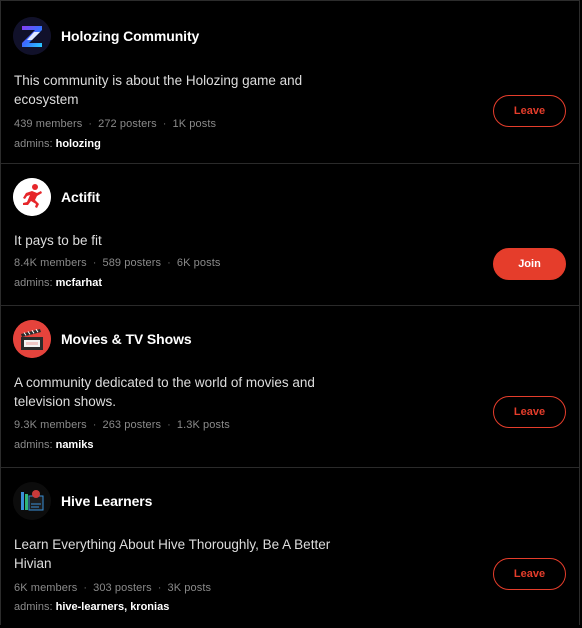 The height and width of the screenshot is (628, 582). What do you see at coordinates (198, 263) in the screenshot?
I see `posts-count: 6K posts` at bounding box center [198, 263].